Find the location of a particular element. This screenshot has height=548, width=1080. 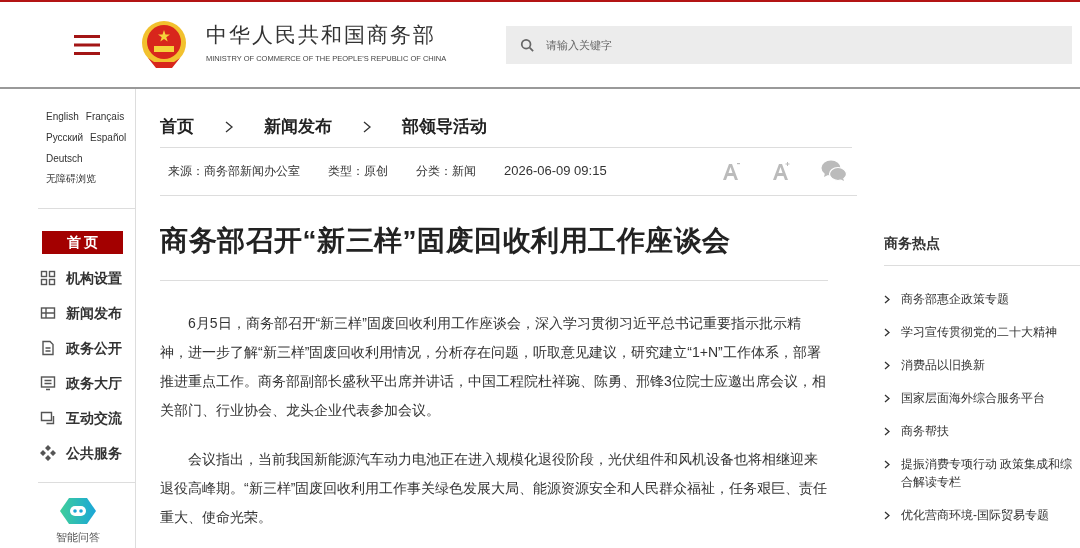

article-title: 商务部召开“新三样”固废回收利用工作座谈会 is located at coordinates (494, 238).